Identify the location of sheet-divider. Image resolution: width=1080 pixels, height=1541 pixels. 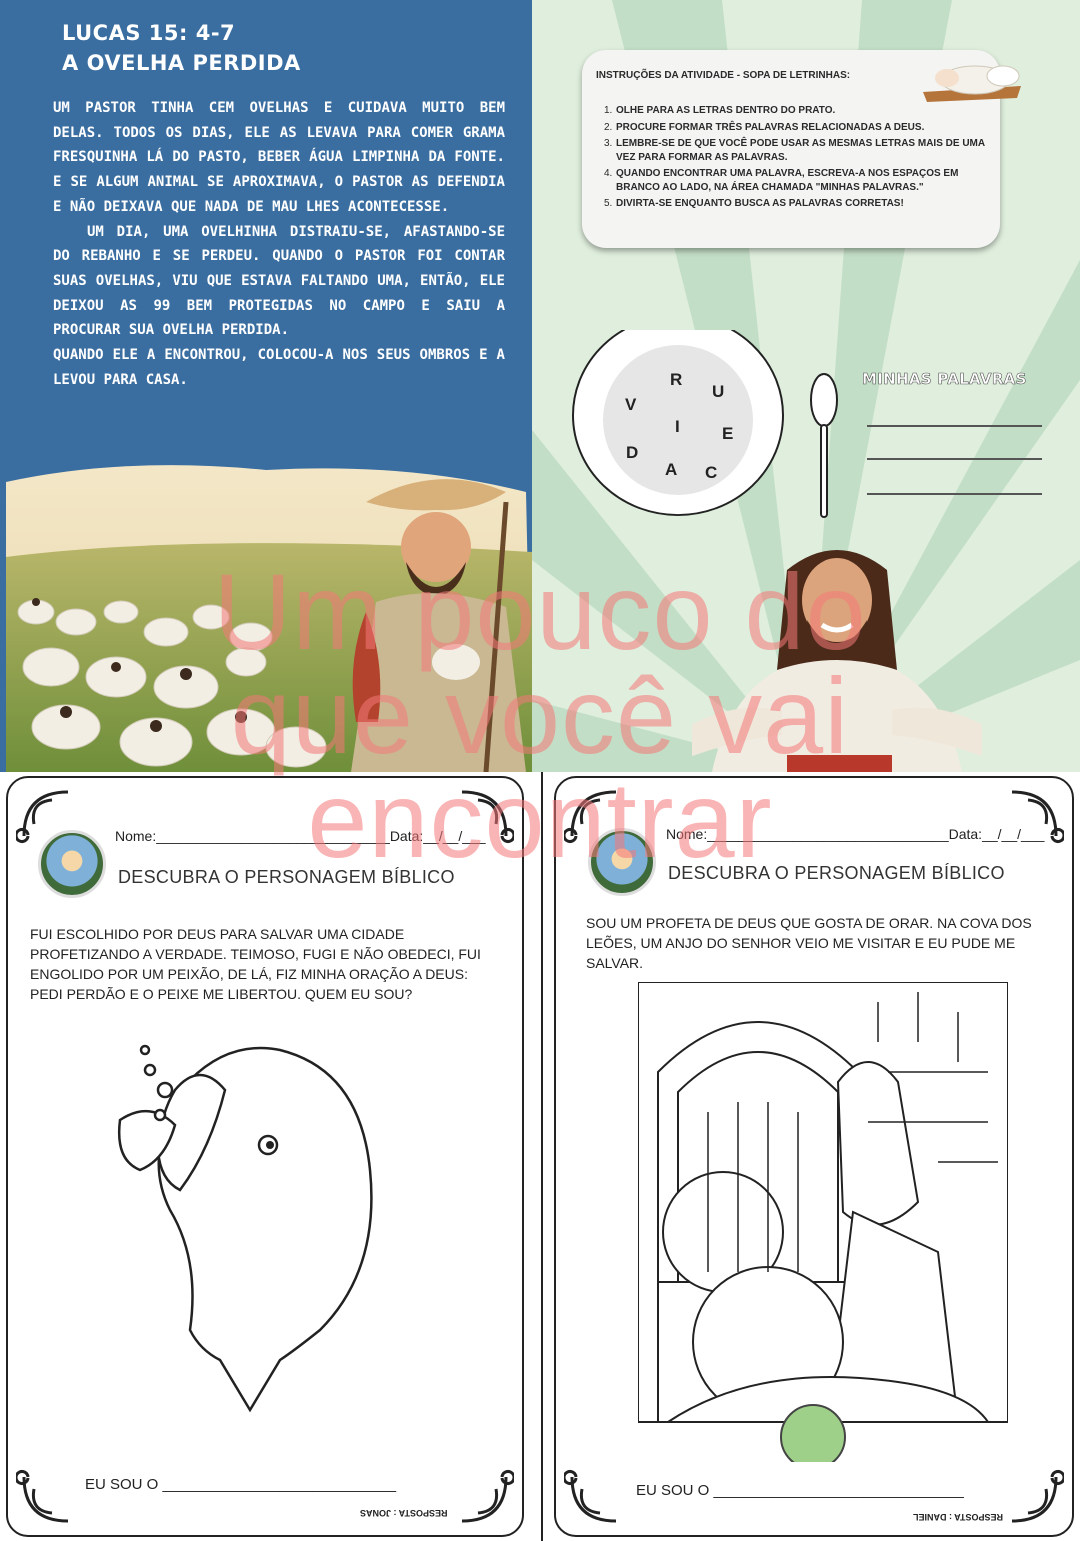
(542, 1156).